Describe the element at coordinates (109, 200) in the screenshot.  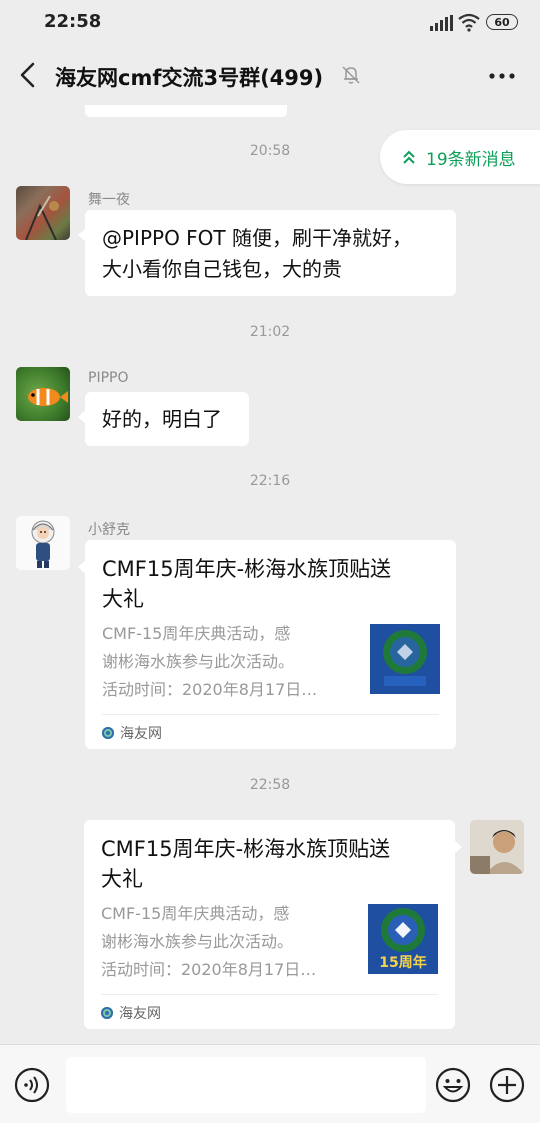
I see `sender-name: 舞一夜` at that location.